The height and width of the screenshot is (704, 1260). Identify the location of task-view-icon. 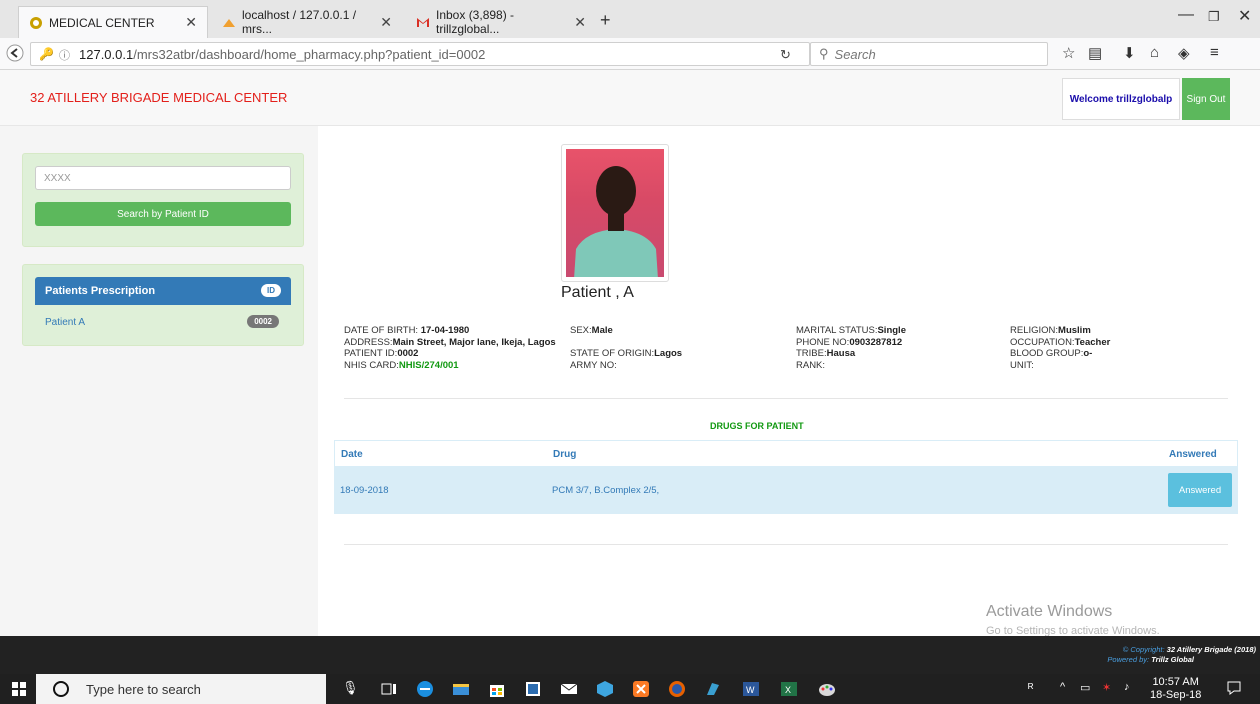
(389, 689).